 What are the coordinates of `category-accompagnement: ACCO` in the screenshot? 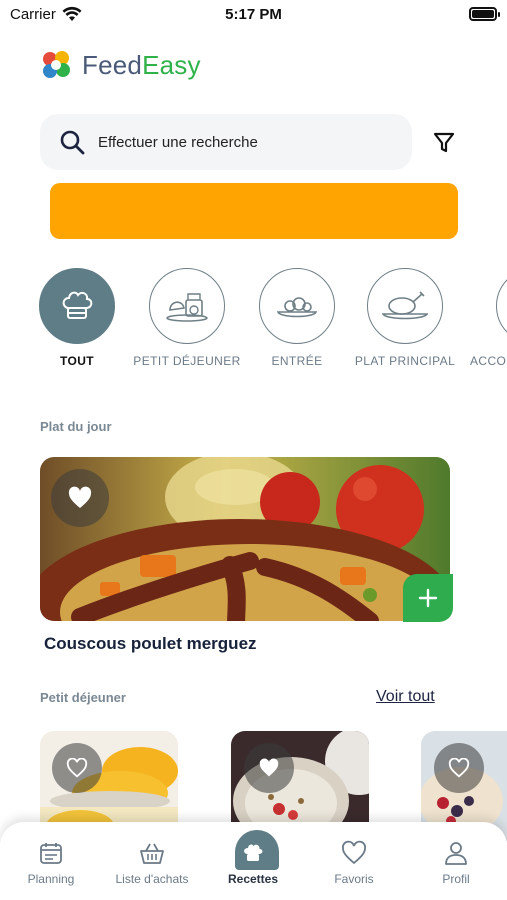 It's located at (482, 317).